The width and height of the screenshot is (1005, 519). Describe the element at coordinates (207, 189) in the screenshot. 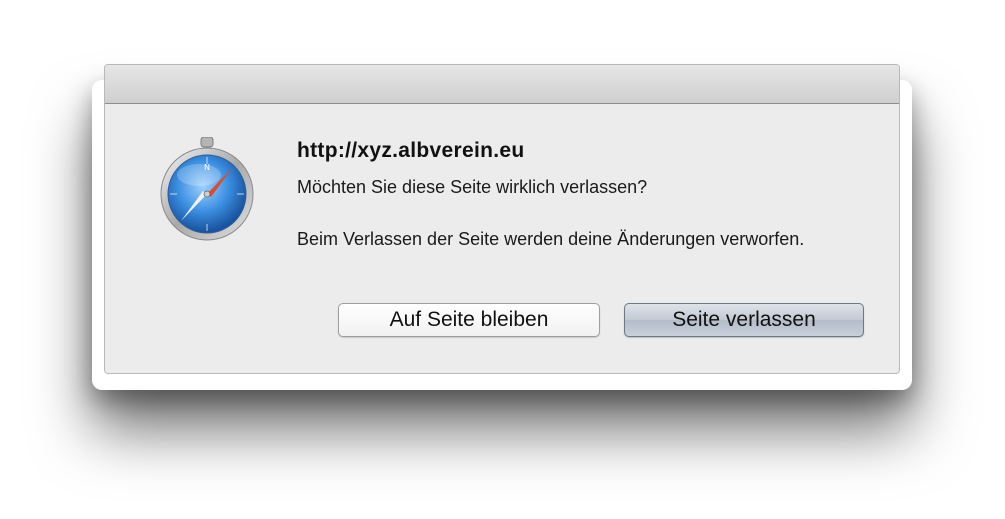

I see `safari-compass-icon: N` at that location.